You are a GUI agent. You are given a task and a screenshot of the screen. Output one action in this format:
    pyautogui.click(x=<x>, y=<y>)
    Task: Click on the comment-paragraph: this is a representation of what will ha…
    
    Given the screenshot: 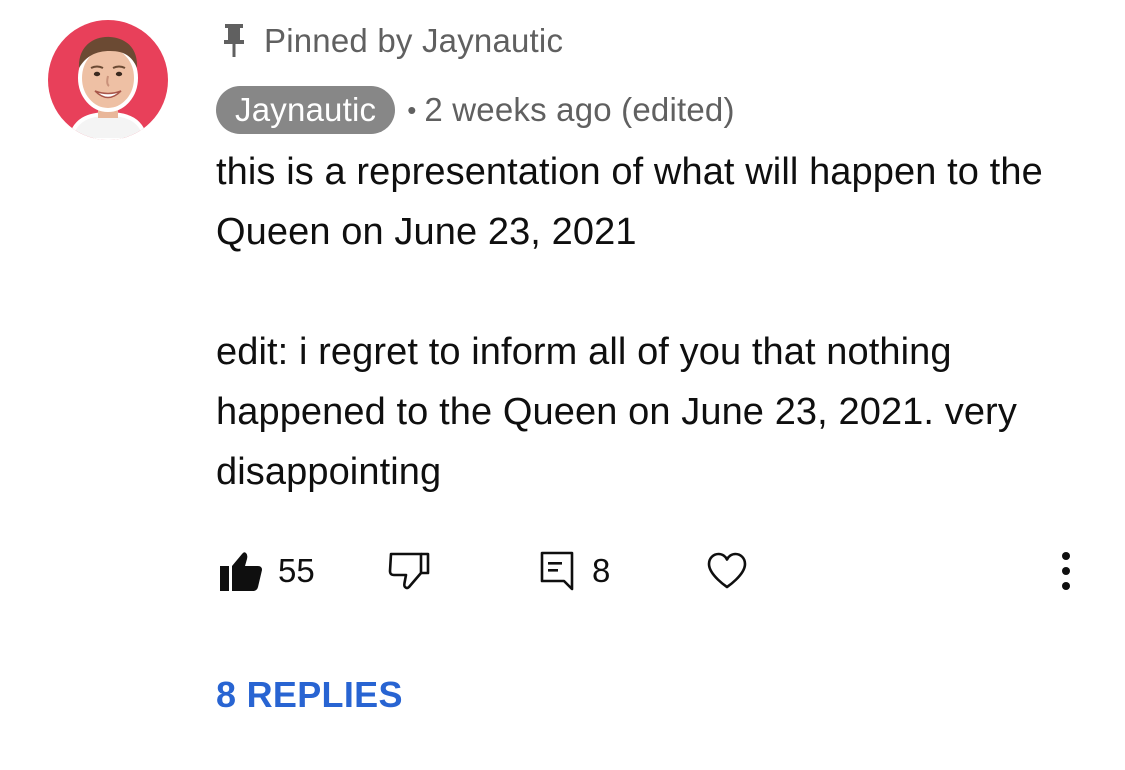 What is the action you would take?
    pyautogui.click(x=629, y=202)
    